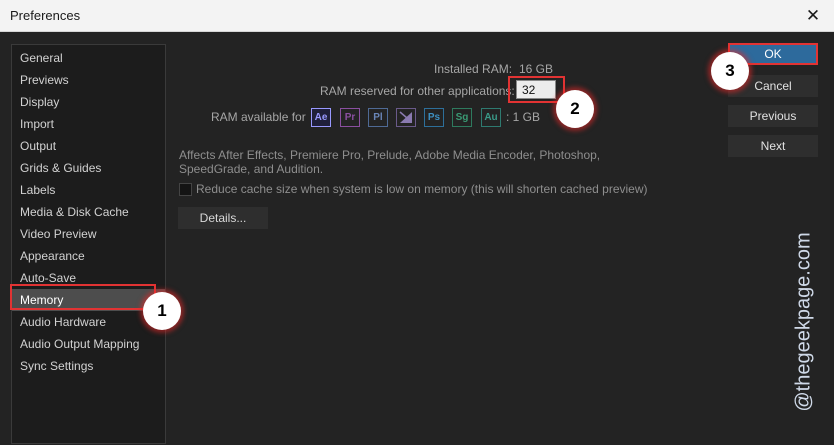  What do you see at coordinates (88, 58) in the screenshot?
I see `sidebar-item-general: General` at bounding box center [88, 58].